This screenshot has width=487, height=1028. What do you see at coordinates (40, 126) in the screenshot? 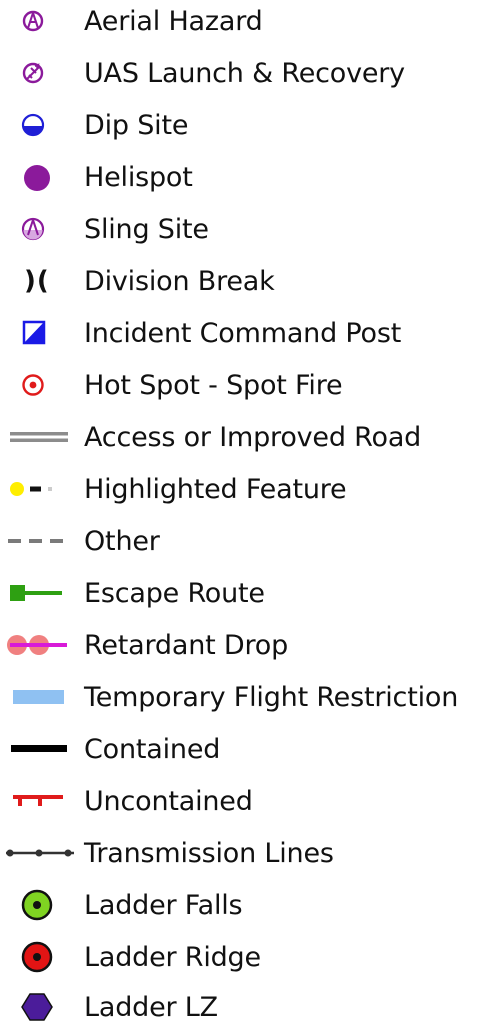
I see `dip-site-icon` at bounding box center [40, 126].